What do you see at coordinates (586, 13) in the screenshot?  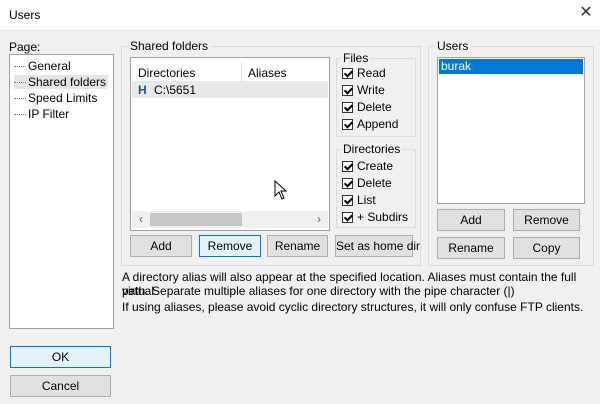 I see `close-icon: ✕` at bounding box center [586, 13].